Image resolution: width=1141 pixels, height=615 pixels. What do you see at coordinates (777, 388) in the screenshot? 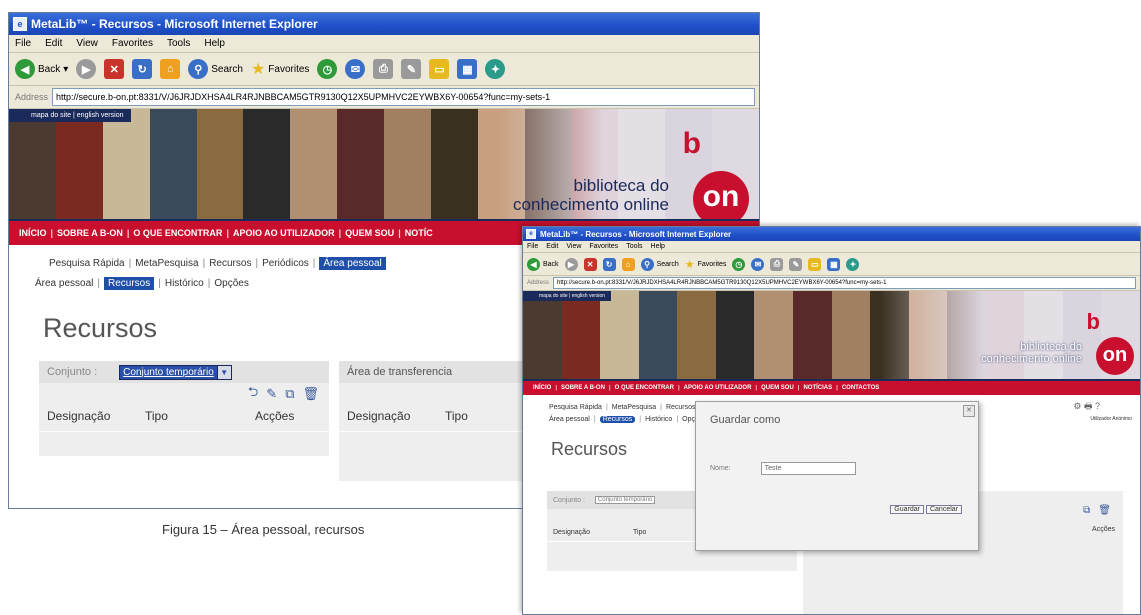
I see `nav2-quem-sou: QUEM SOU` at bounding box center [777, 388].